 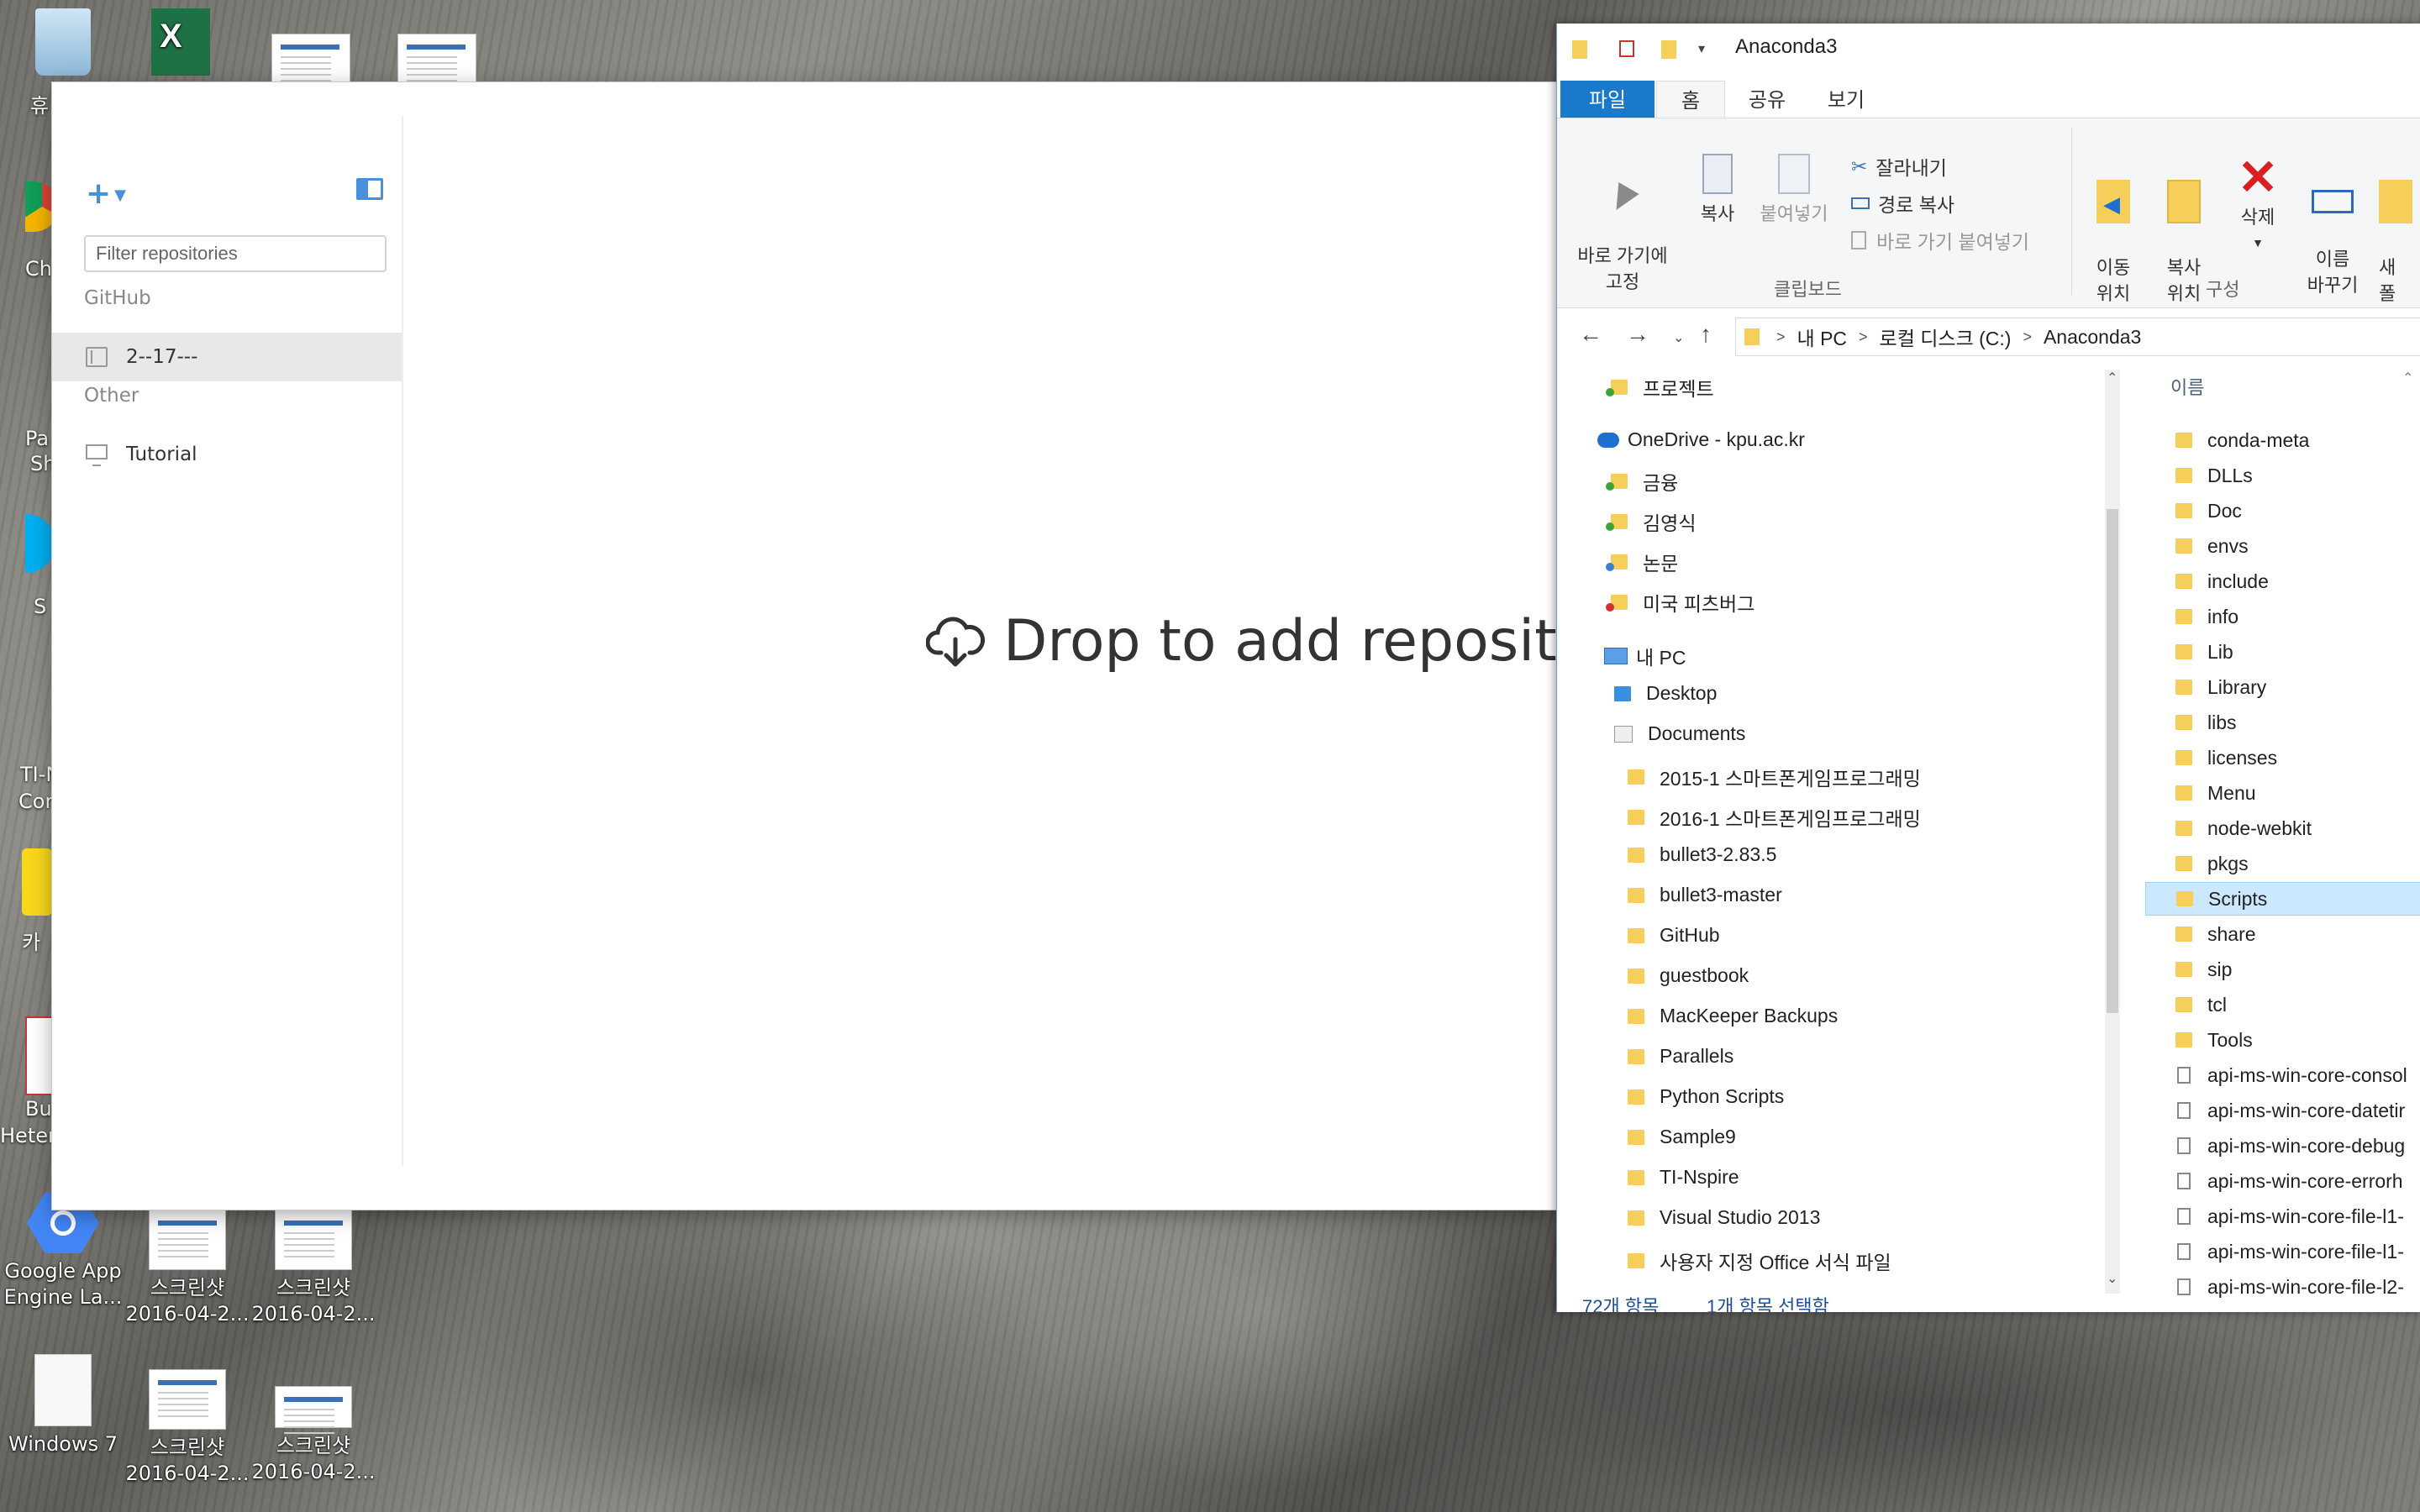 I want to click on nav-item: OneDrive - kpu.ac.kr, so click(x=1701, y=439).